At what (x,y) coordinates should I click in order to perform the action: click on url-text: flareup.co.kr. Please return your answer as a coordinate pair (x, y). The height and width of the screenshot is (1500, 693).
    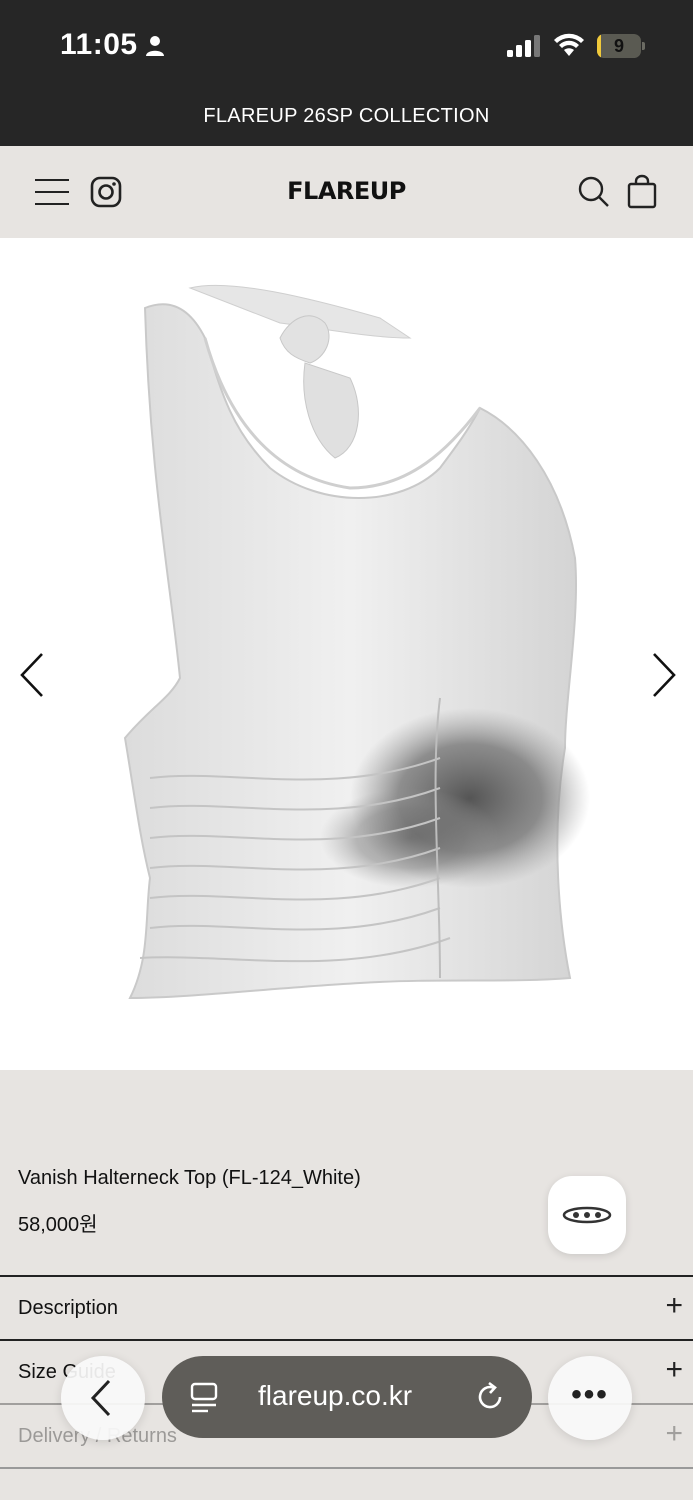
    Looking at the image, I should click on (335, 1395).